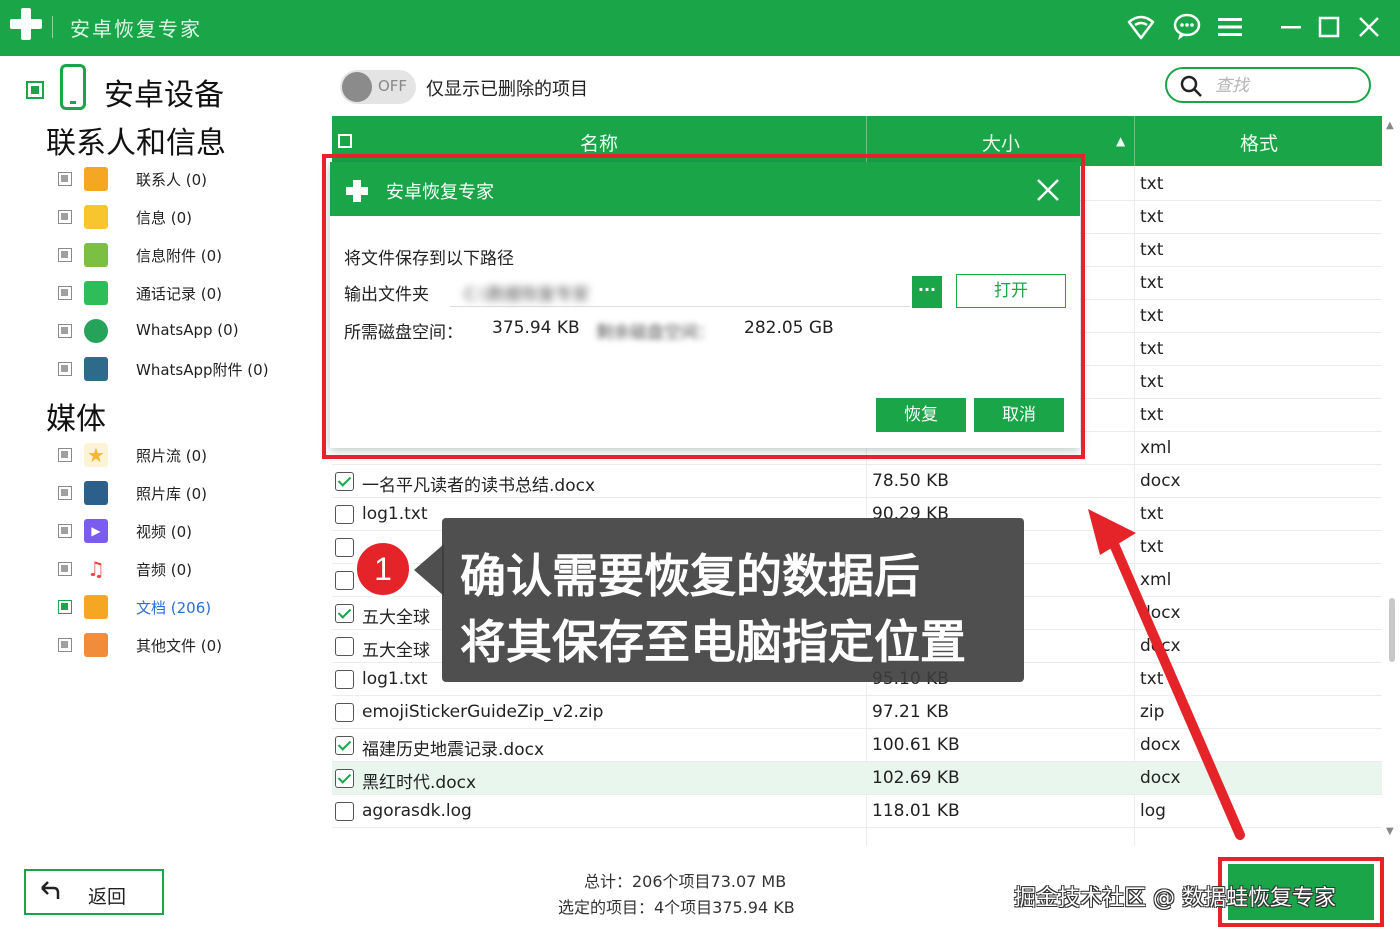 The image size is (1400, 934). What do you see at coordinates (96, 369) in the screenshot?
I see `whatsapp-attachment-icon` at bounding box center [96, 369].